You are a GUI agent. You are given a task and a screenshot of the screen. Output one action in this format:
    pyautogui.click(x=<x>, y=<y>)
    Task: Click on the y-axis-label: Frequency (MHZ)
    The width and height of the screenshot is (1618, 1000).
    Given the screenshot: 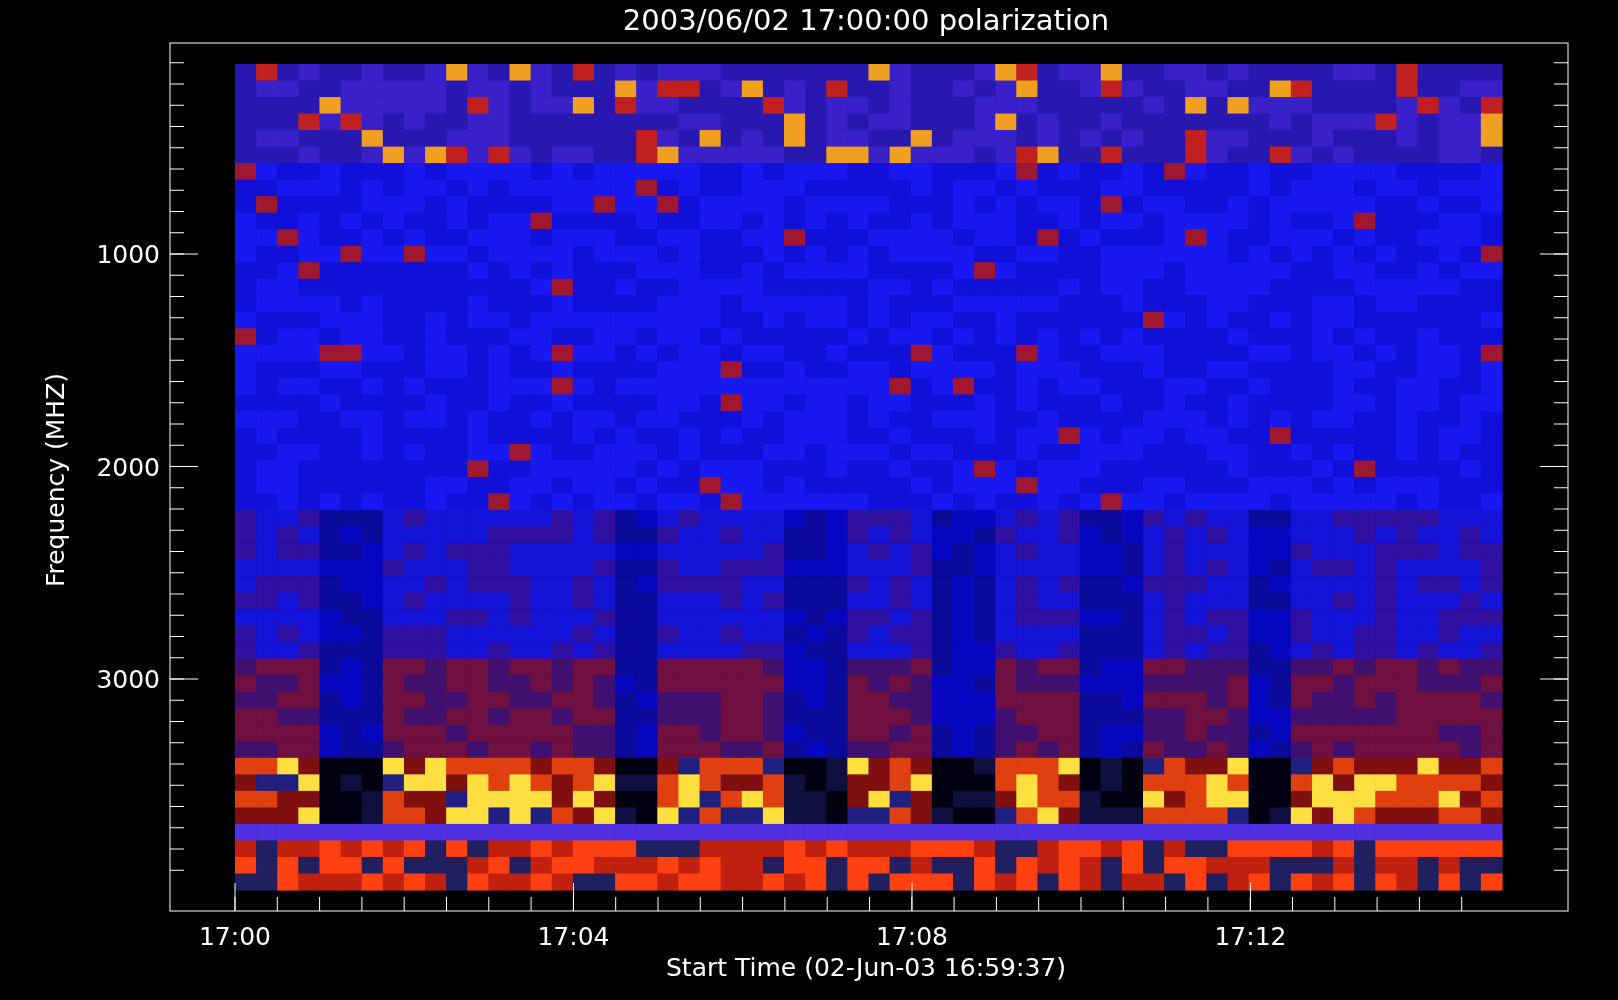 What is the action you would take?
    pyautogui.click(x=55, y=480)
    